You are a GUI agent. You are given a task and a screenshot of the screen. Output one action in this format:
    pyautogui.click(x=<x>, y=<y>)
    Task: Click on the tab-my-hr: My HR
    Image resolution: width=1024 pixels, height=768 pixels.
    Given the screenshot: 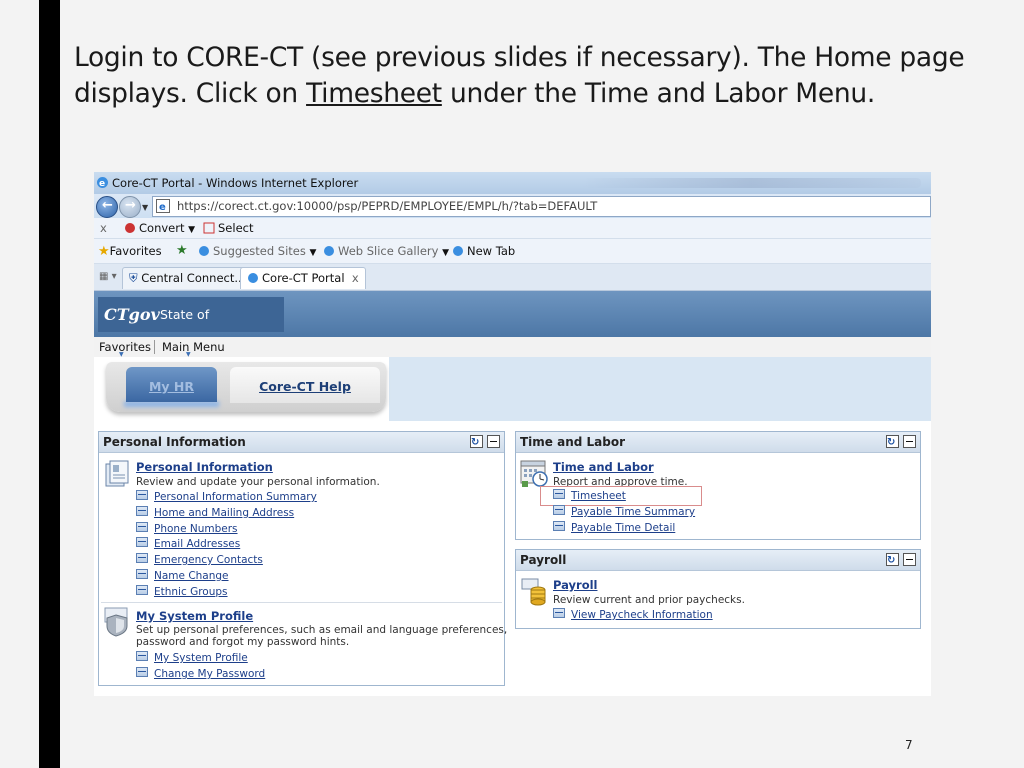 What is the action you would take?
    pyautogui.click(x=171, y=384)
    